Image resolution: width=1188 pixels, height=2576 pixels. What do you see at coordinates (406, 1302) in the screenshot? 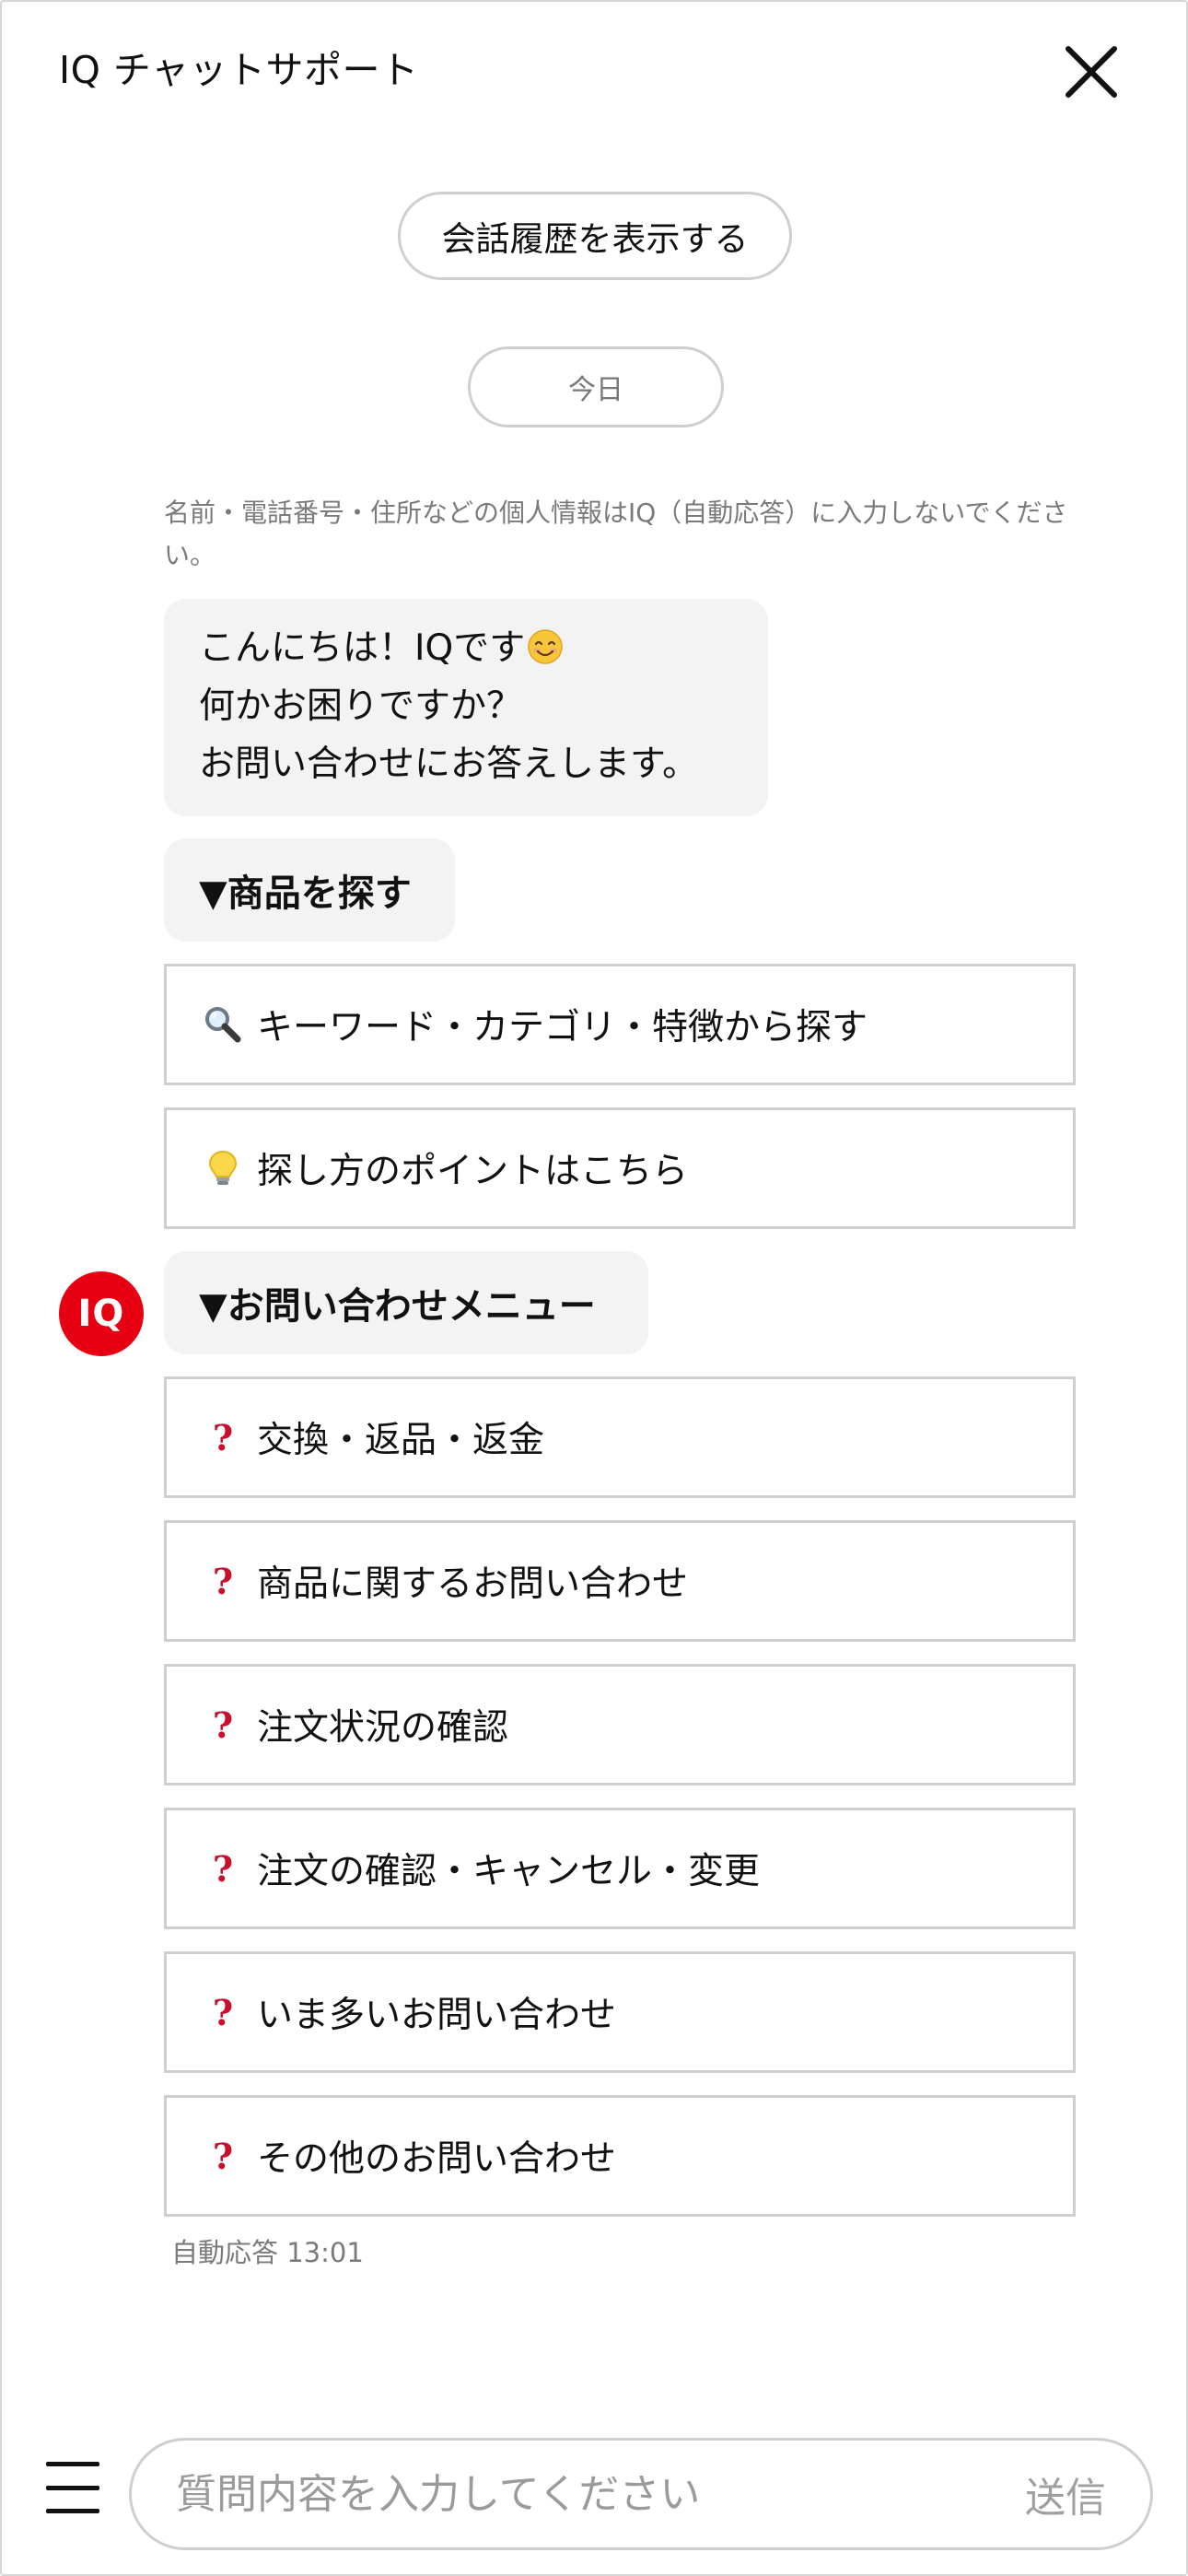
I see `inquiry-menu-heading: ▼お問い合わせメニュー` at bounding box center [406, 1302].